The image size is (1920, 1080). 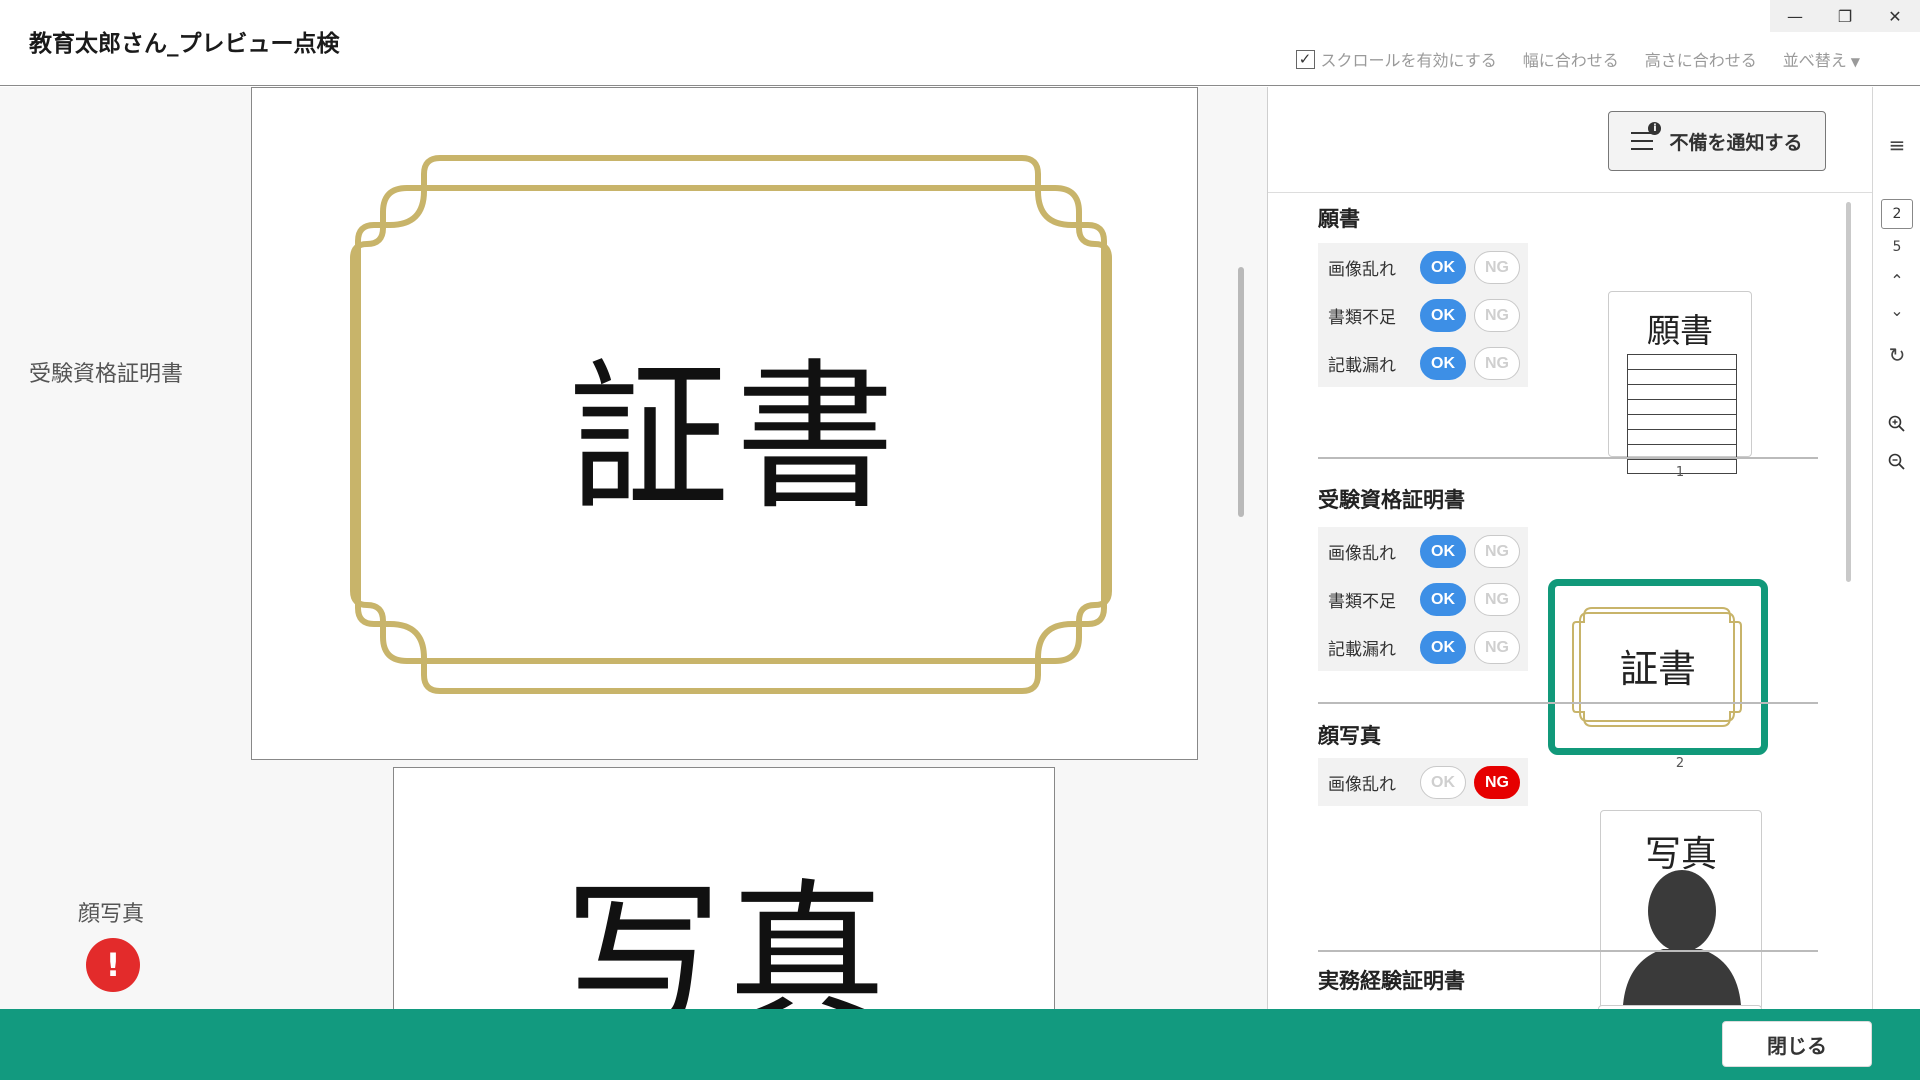 What do you see at coordinates (125, 548) in the screenshot?
I see `document-label-column: 受験資格証明書 顔写真 !` at bounding box center [125, 548].